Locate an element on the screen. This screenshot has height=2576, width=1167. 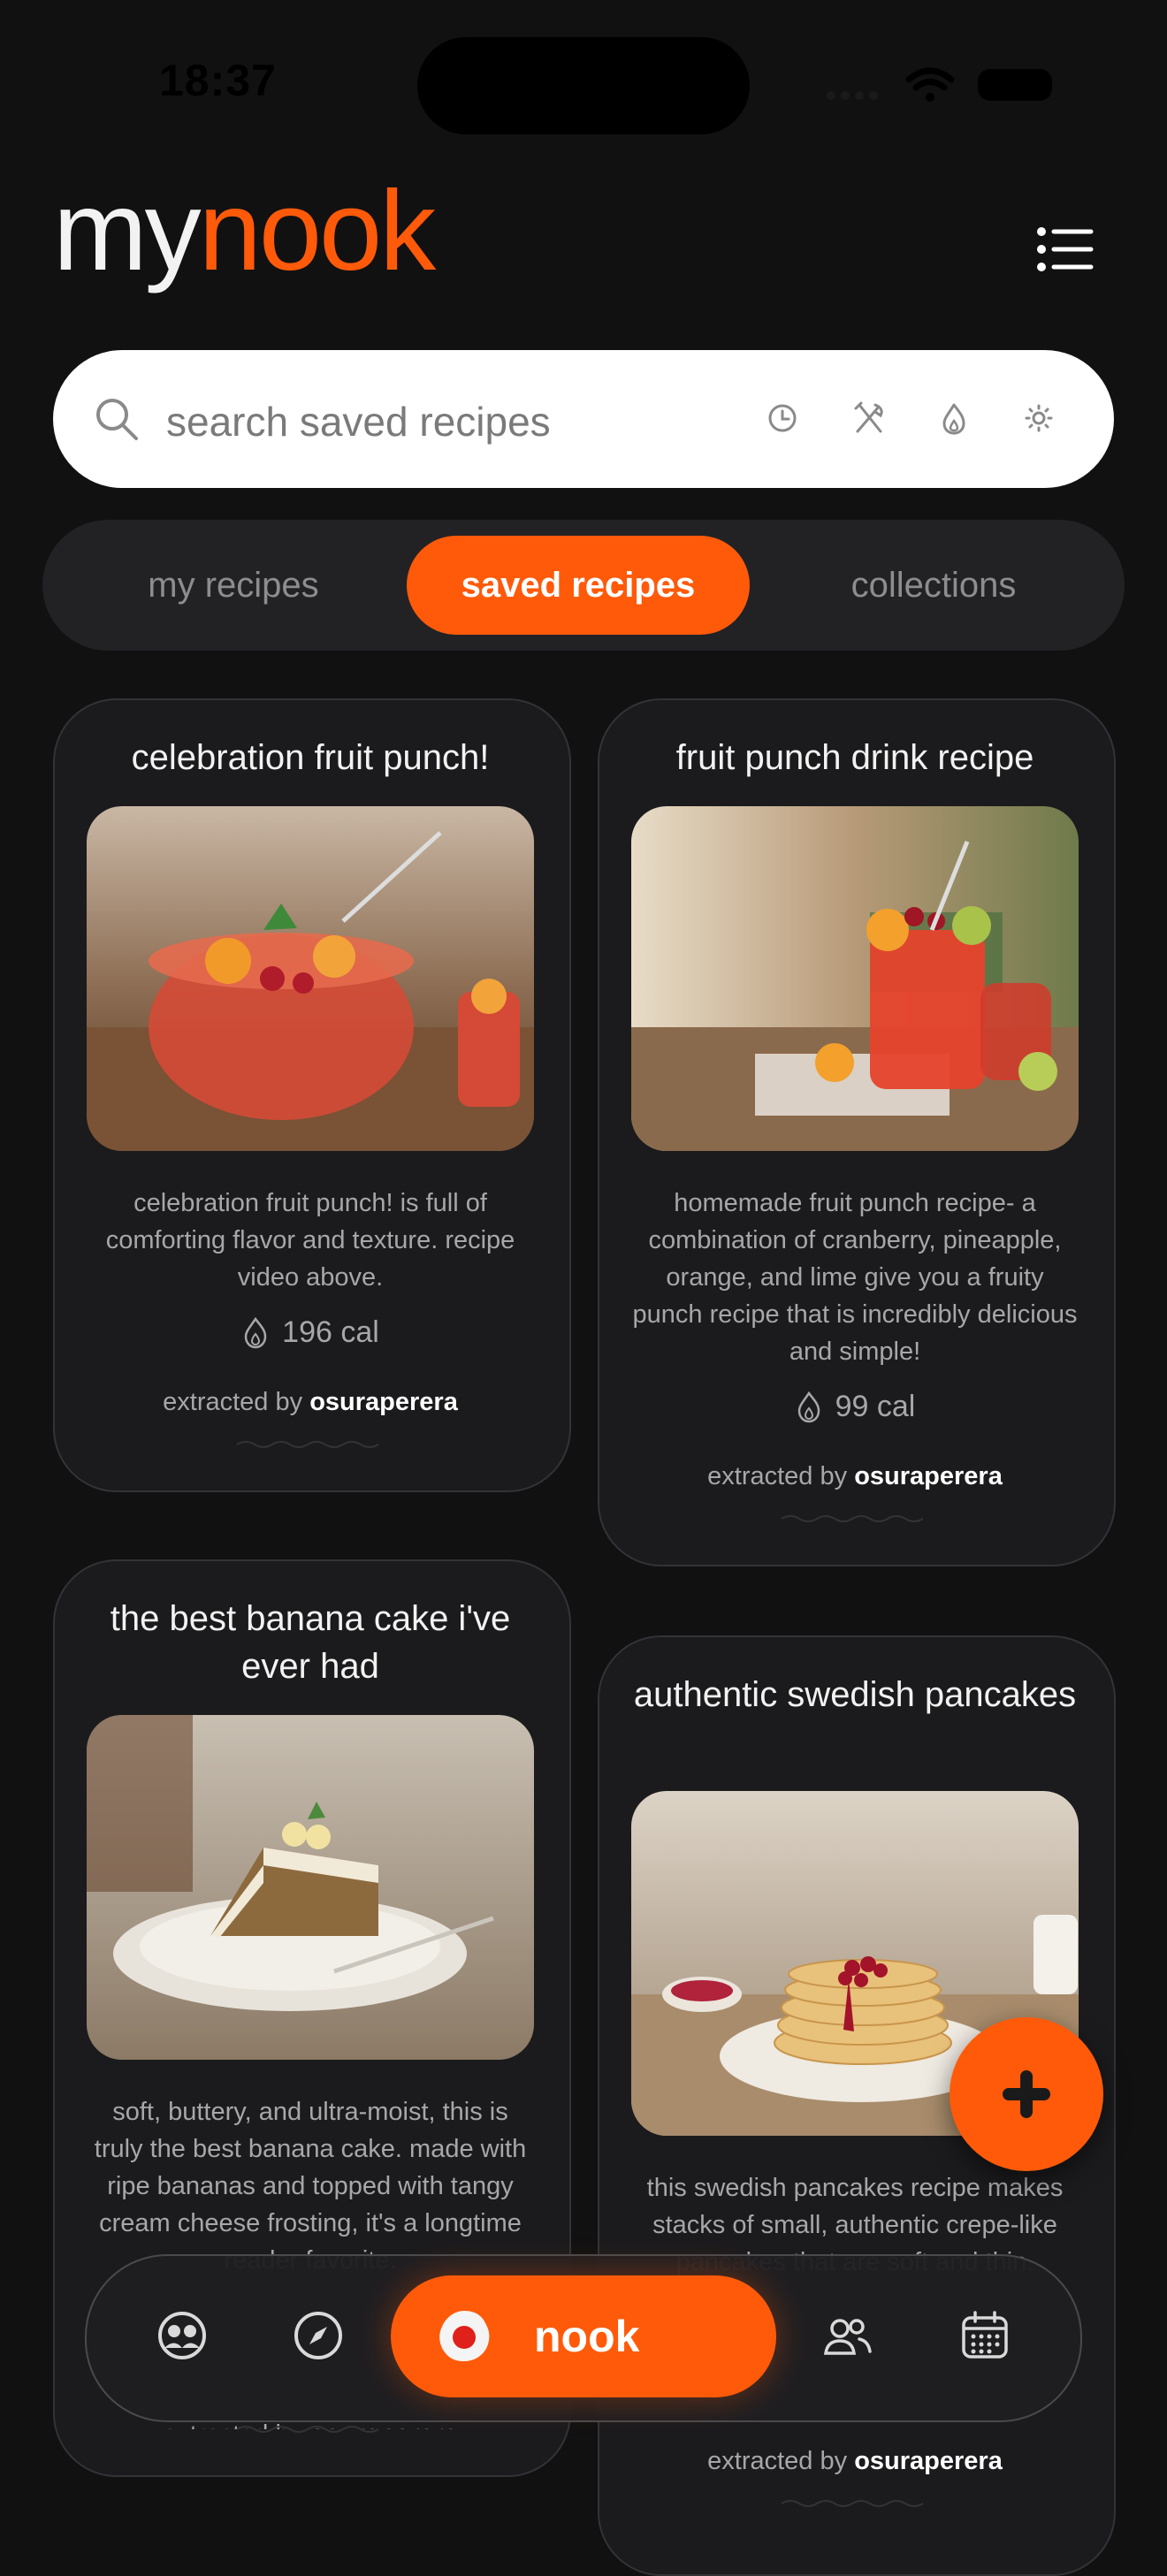
battery-icon is located at coordinates (1015, 85).